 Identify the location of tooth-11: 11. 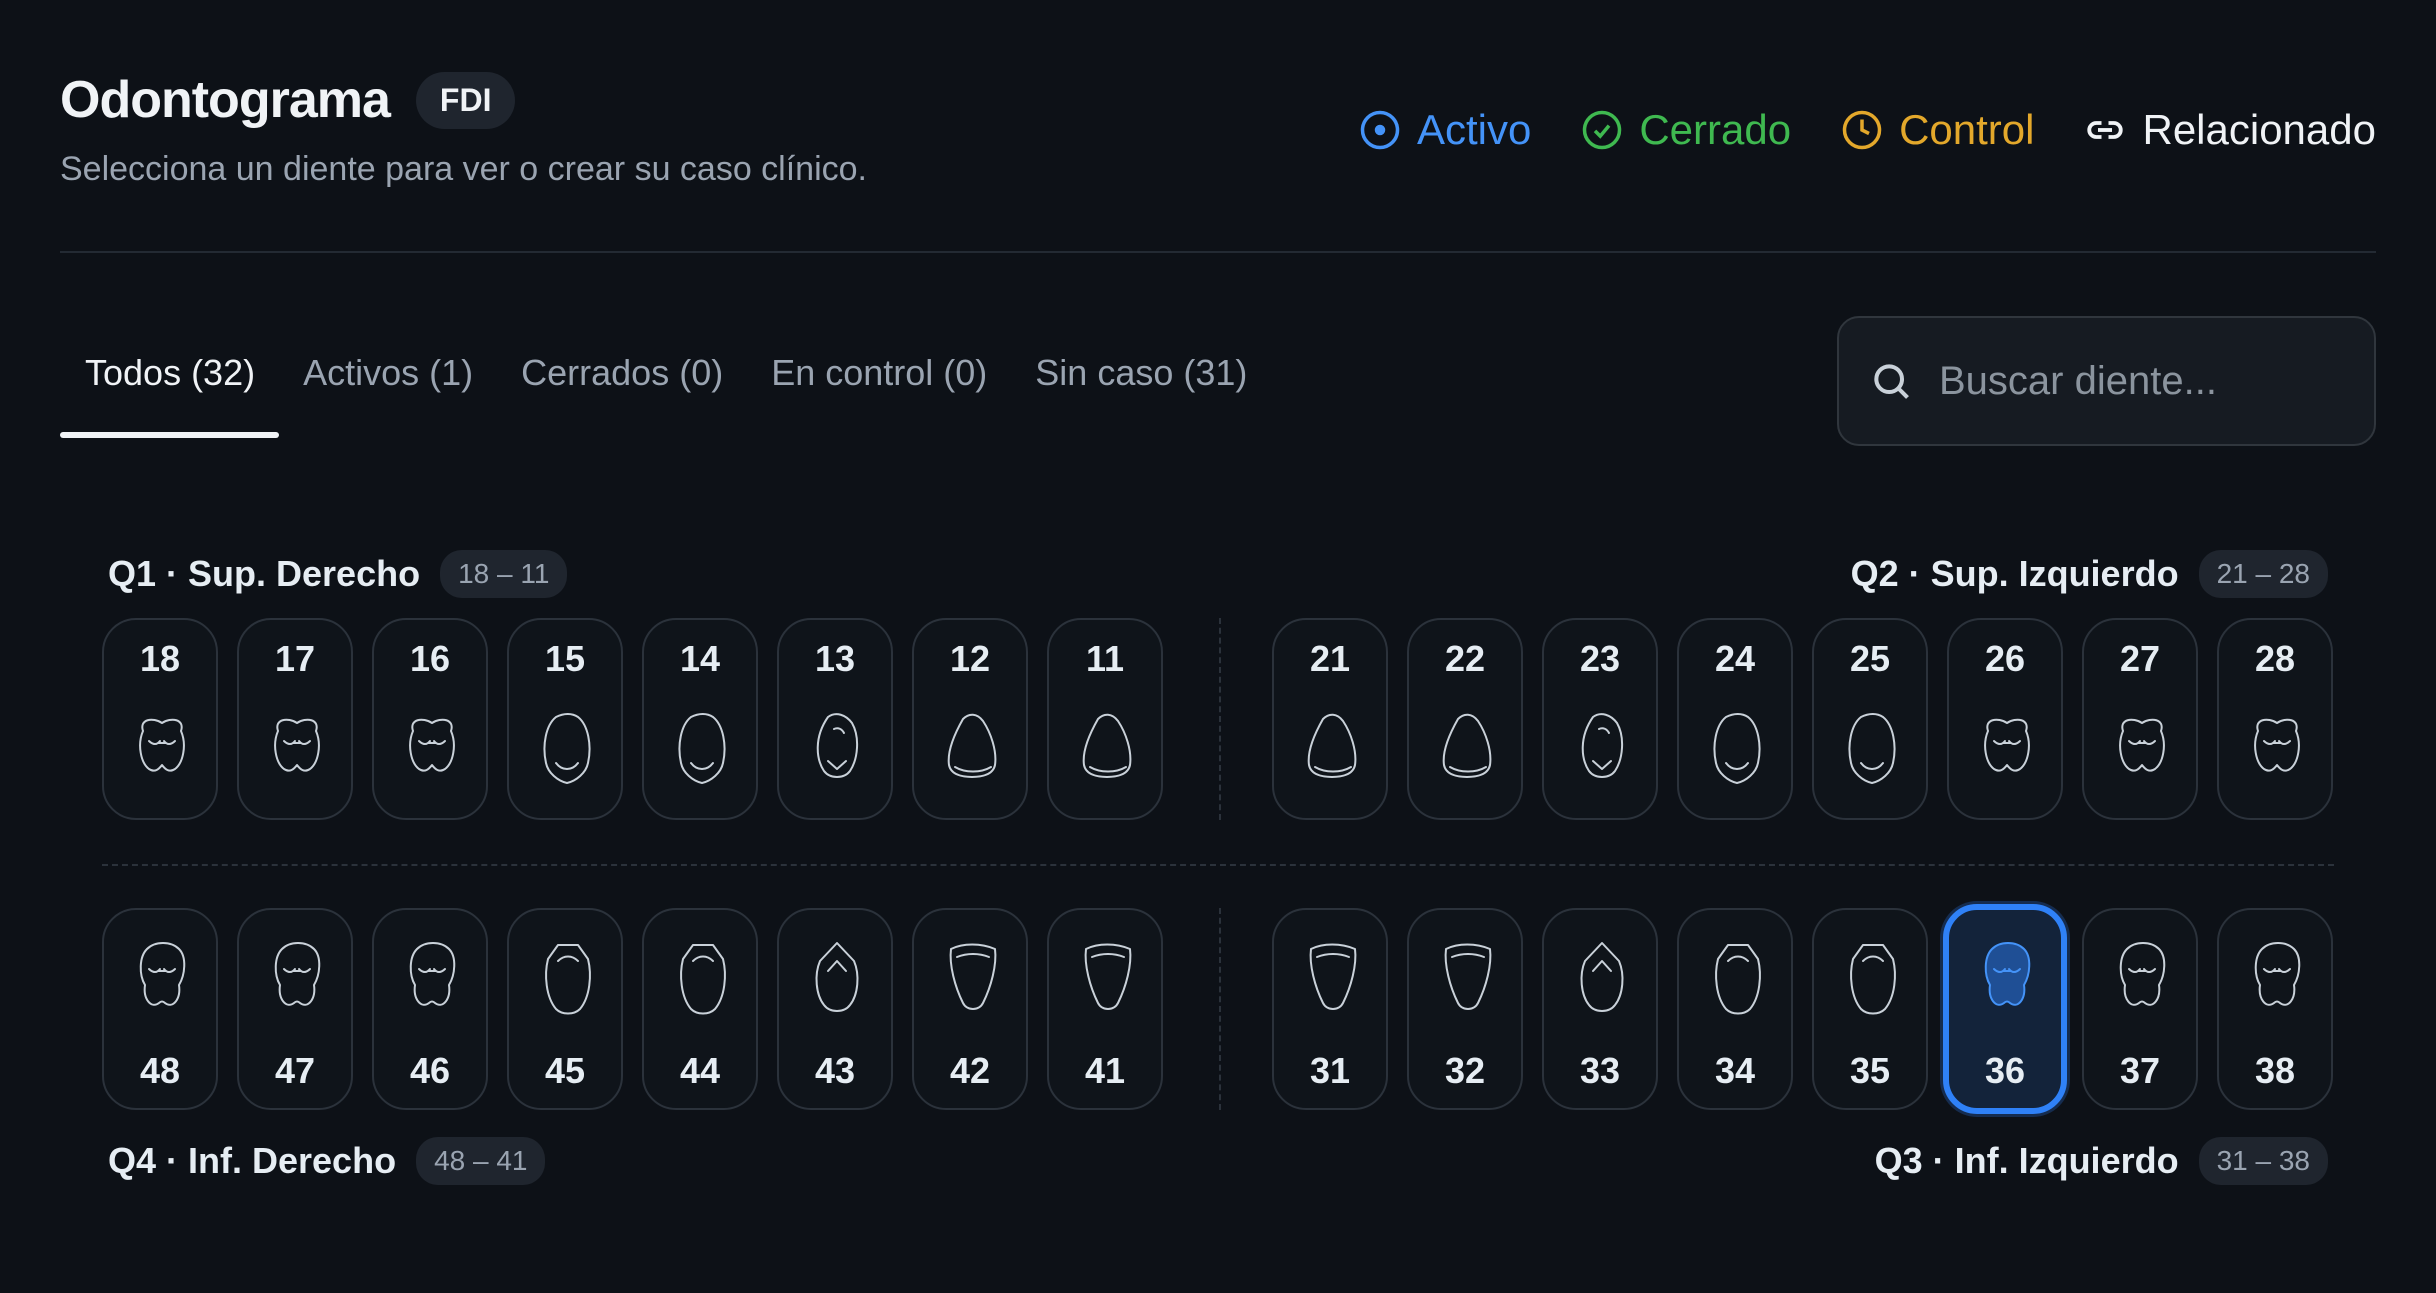
(1105, 719).